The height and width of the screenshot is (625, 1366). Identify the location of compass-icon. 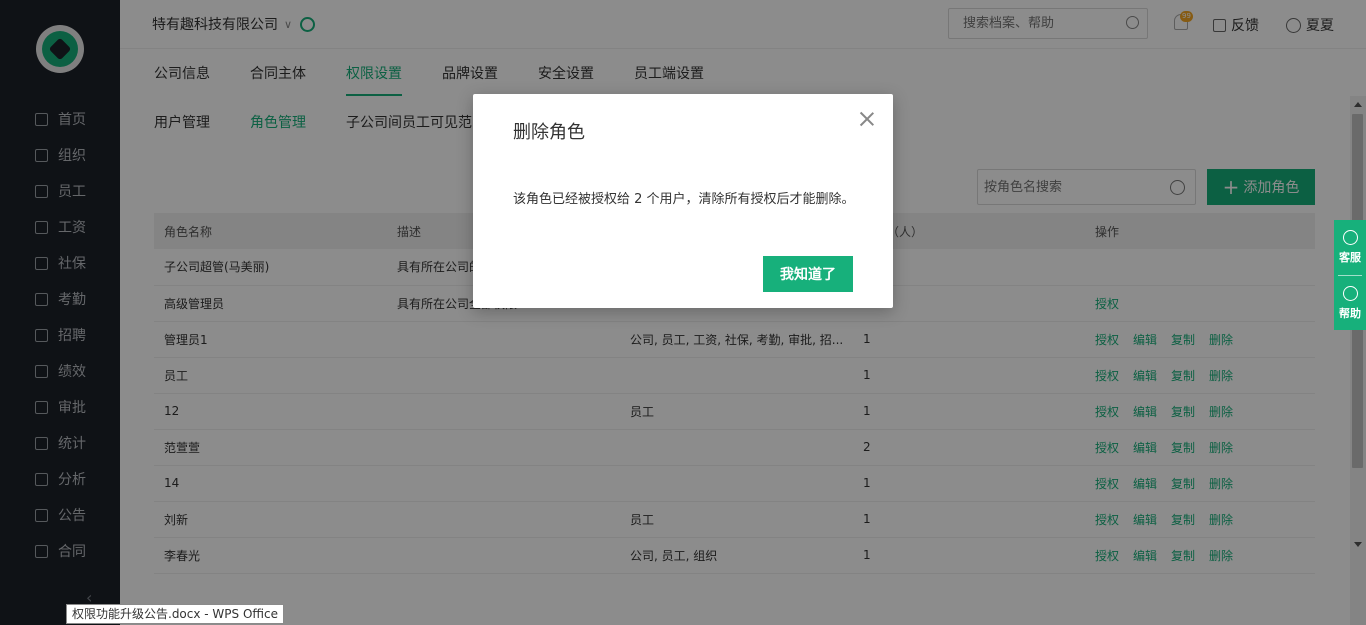
(1350, 293).